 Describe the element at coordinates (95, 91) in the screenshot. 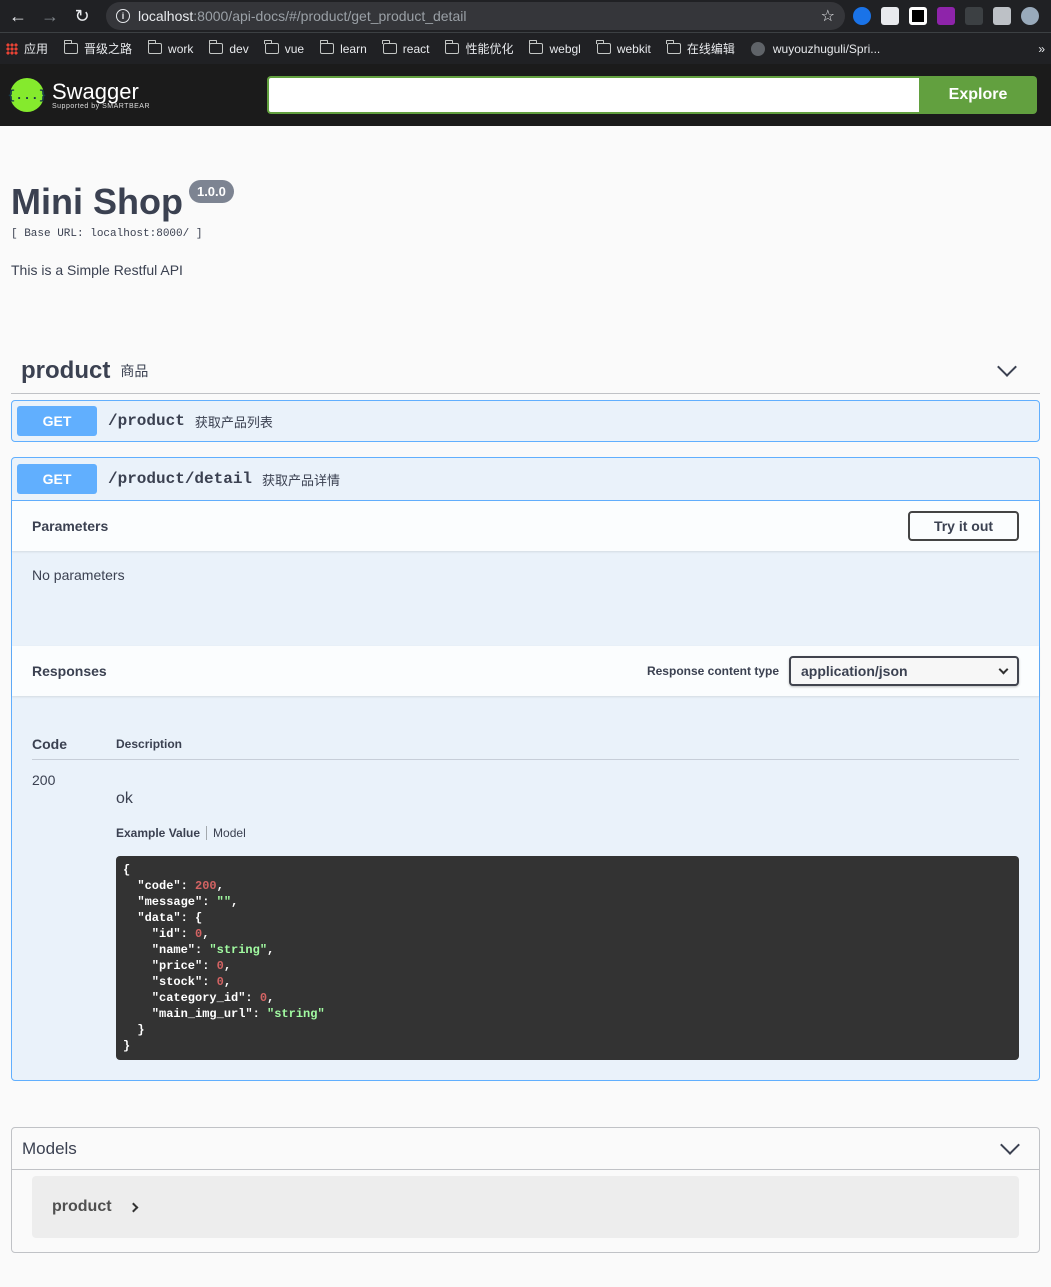

I see `logo-title: Swagger` at that location.